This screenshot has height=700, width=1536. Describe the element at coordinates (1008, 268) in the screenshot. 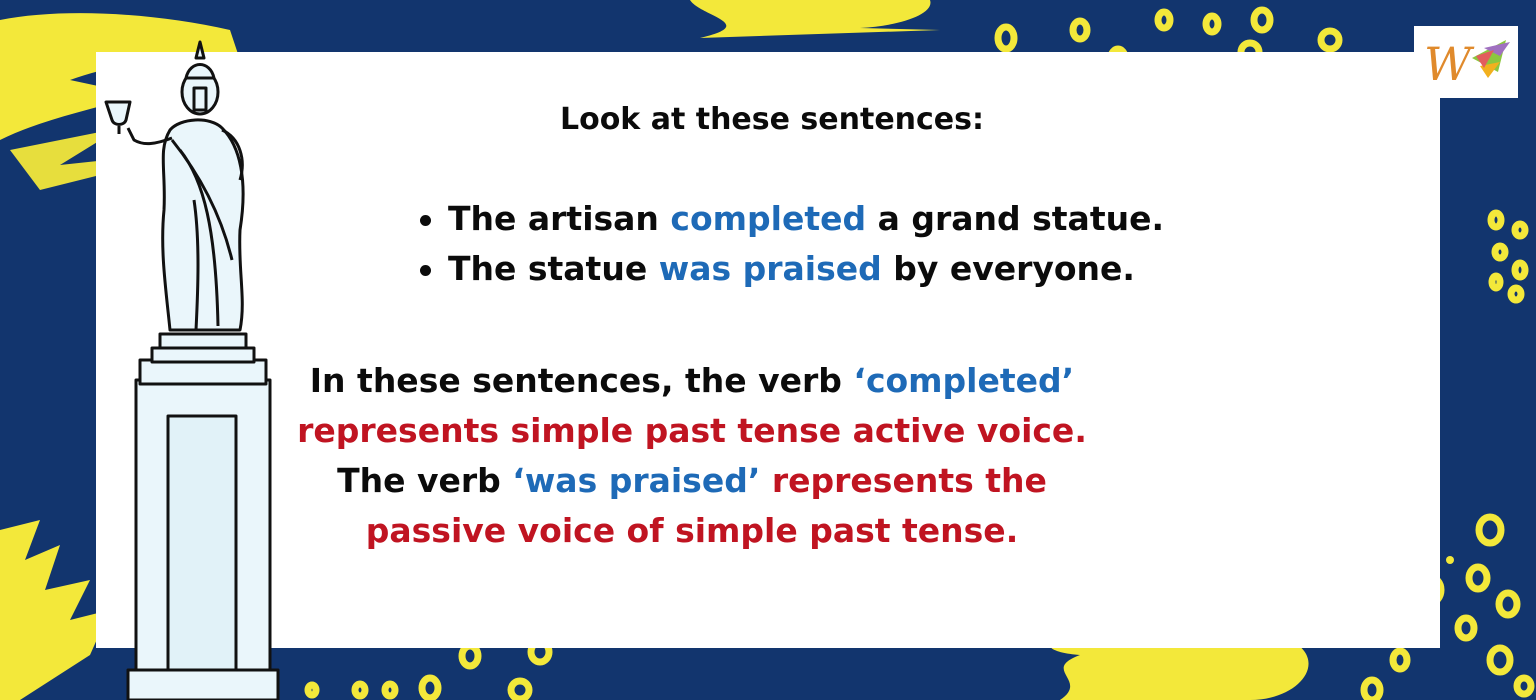

I see `example-text: by everyone.` at that location.